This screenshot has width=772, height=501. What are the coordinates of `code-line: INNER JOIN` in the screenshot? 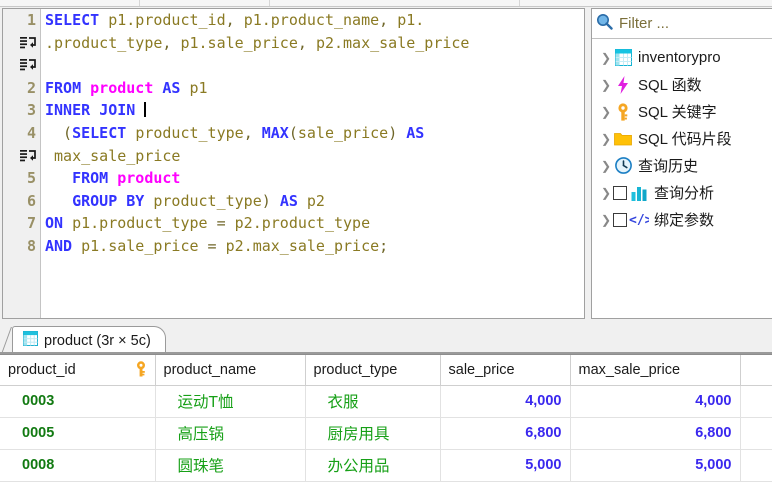 It's located at (313, 110).